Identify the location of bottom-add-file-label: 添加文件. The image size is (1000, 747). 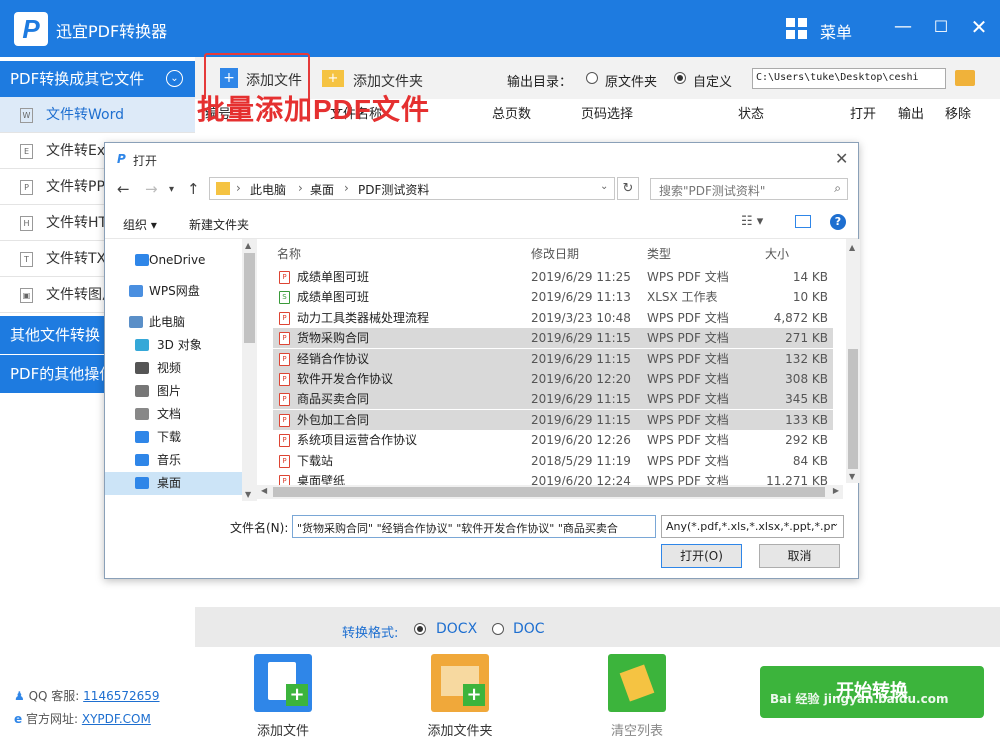
(283, 729).